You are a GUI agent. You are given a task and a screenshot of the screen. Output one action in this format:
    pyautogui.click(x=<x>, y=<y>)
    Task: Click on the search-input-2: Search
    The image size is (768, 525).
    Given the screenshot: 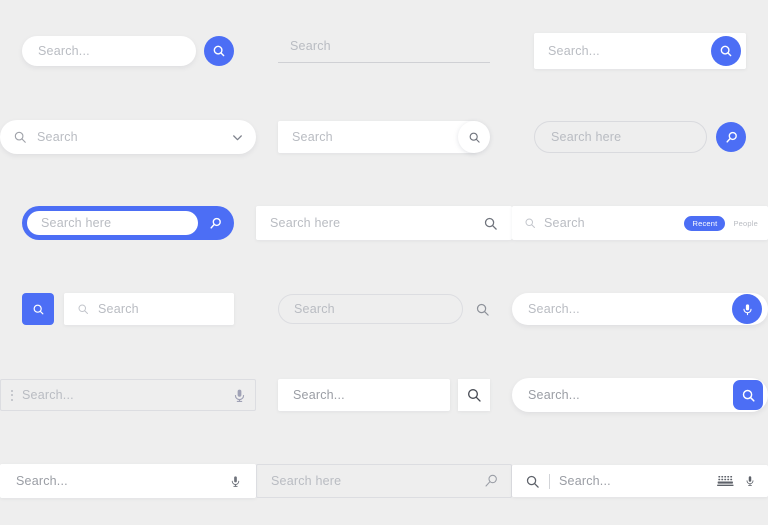 What is the action you would take?
    pyautogui.click(x=384, y=51)
    